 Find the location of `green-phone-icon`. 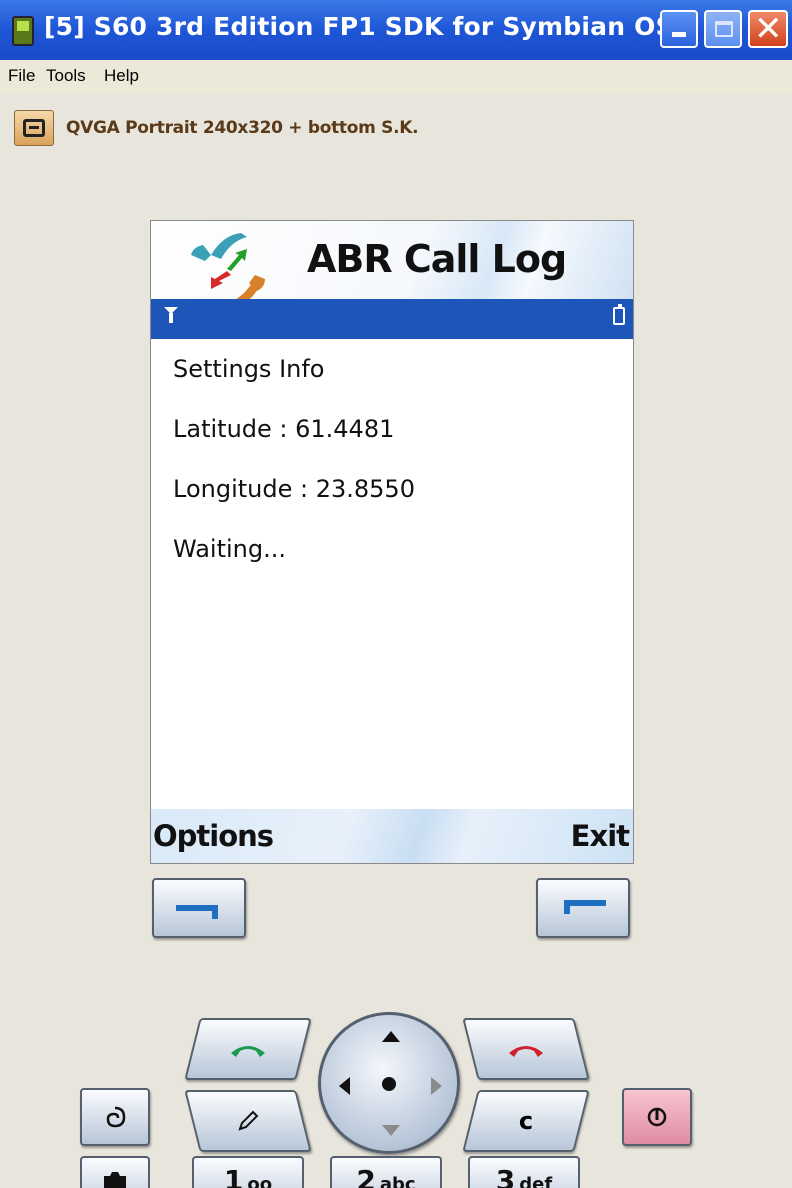

green-phone-icon is located at coordinates (248, 1051).